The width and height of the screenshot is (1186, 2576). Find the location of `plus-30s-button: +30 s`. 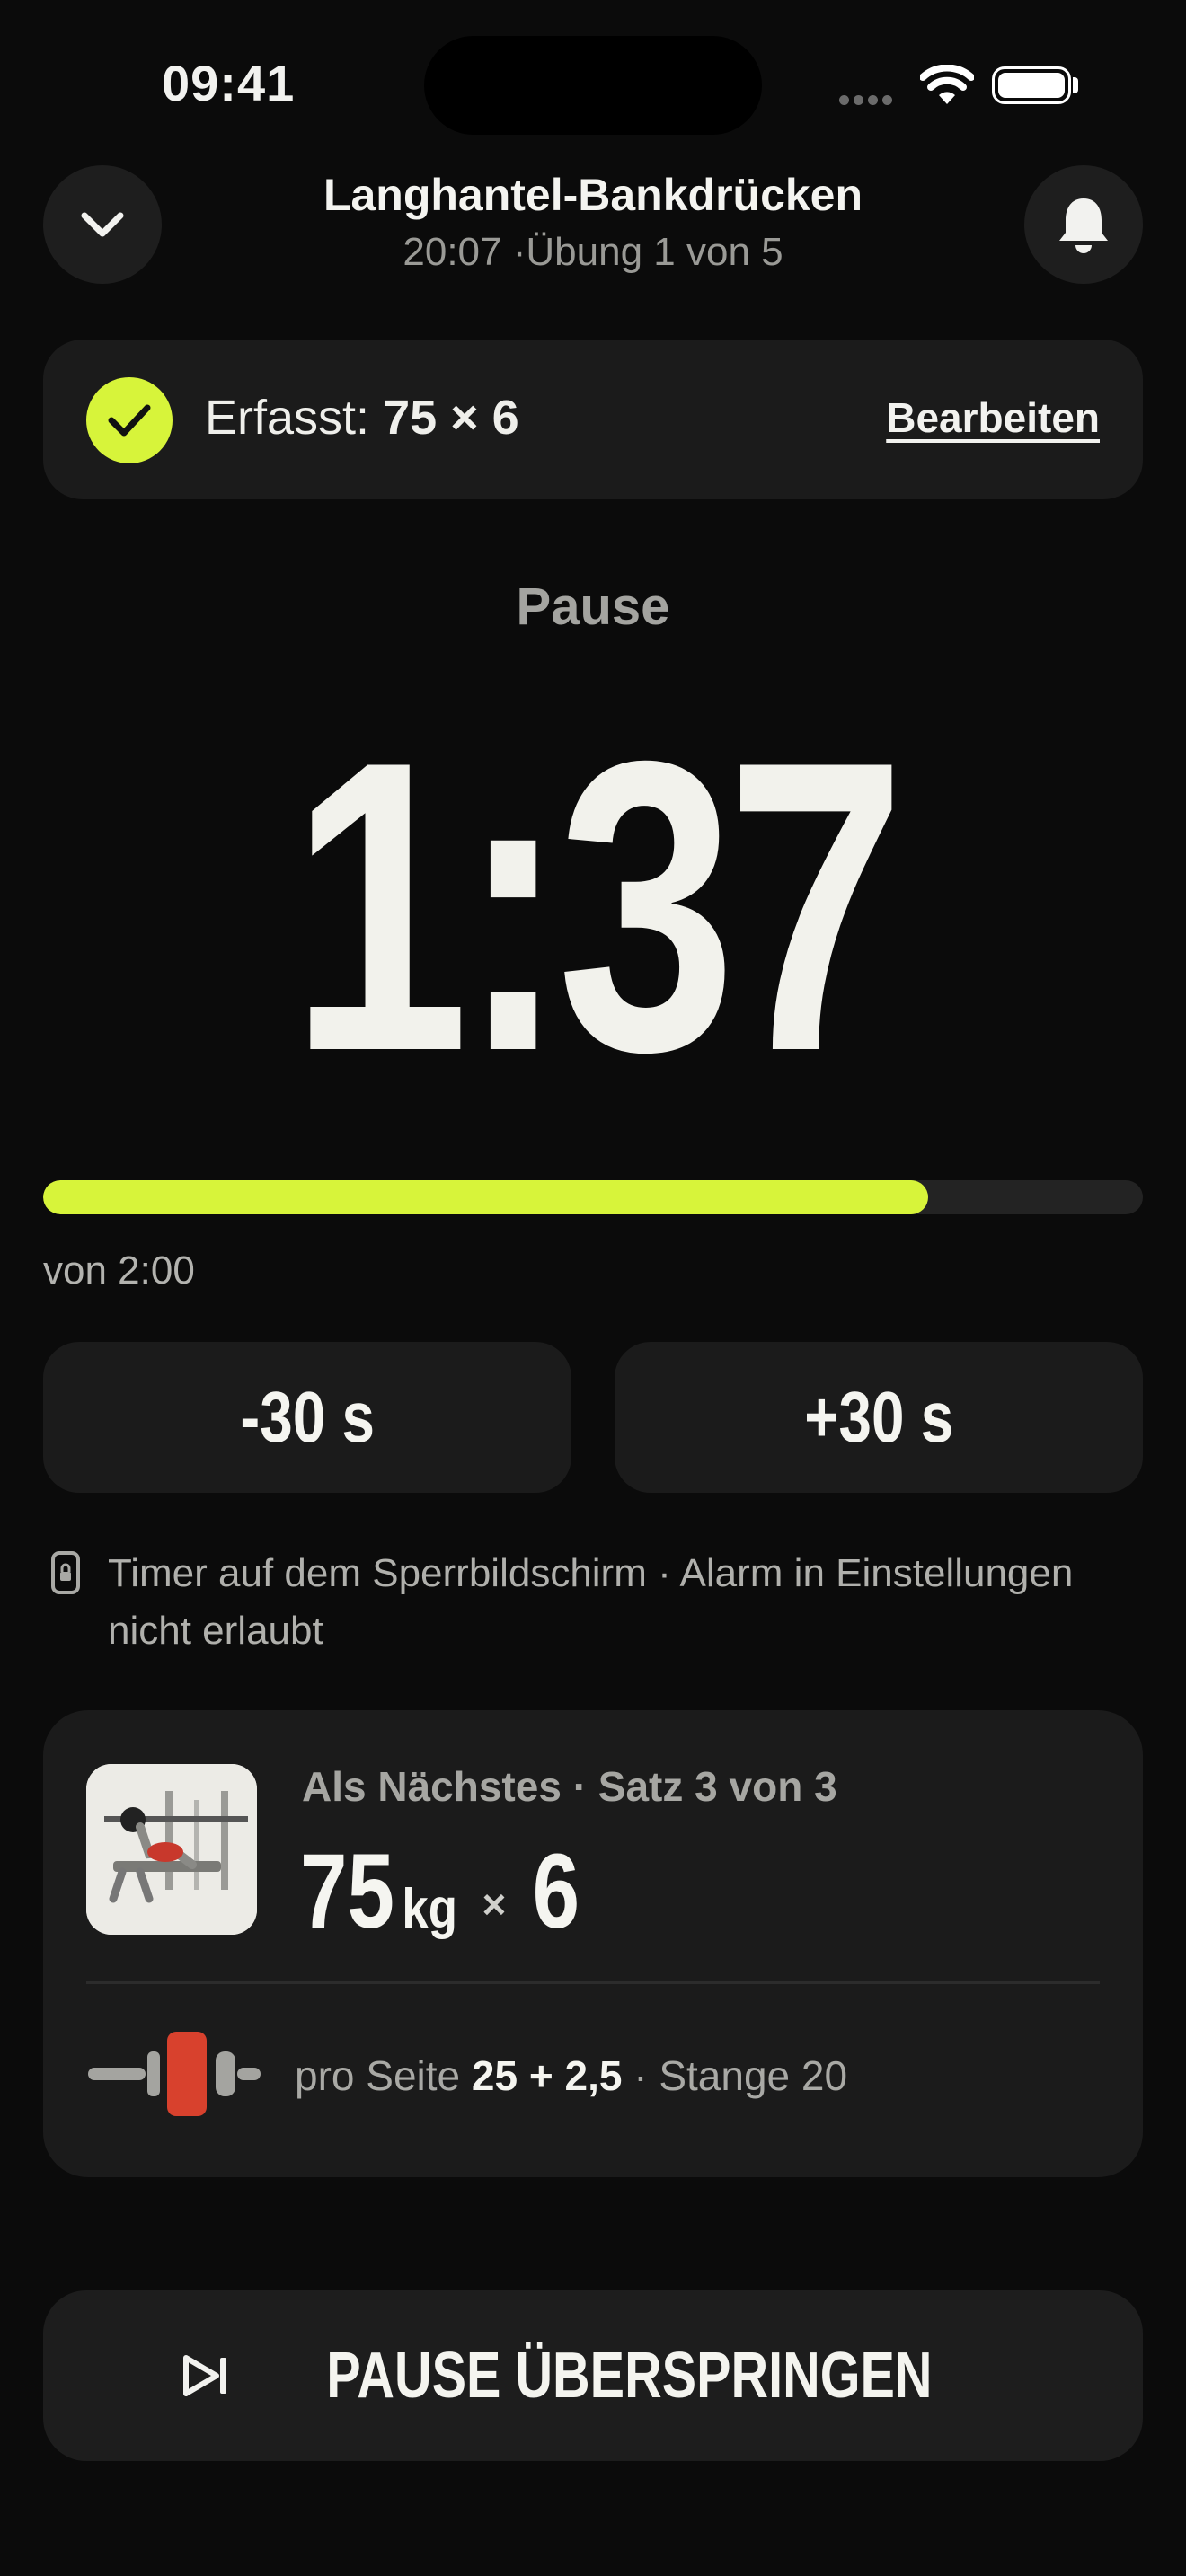

plus-30s-button: +30 s is located at coordinates (879, 1417).